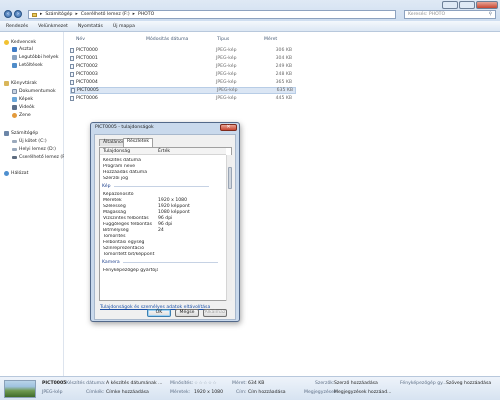  What do you see at coordinates (467, 5) in the screenshot?
I see `maximize-button` at bounding box center [467, 5].